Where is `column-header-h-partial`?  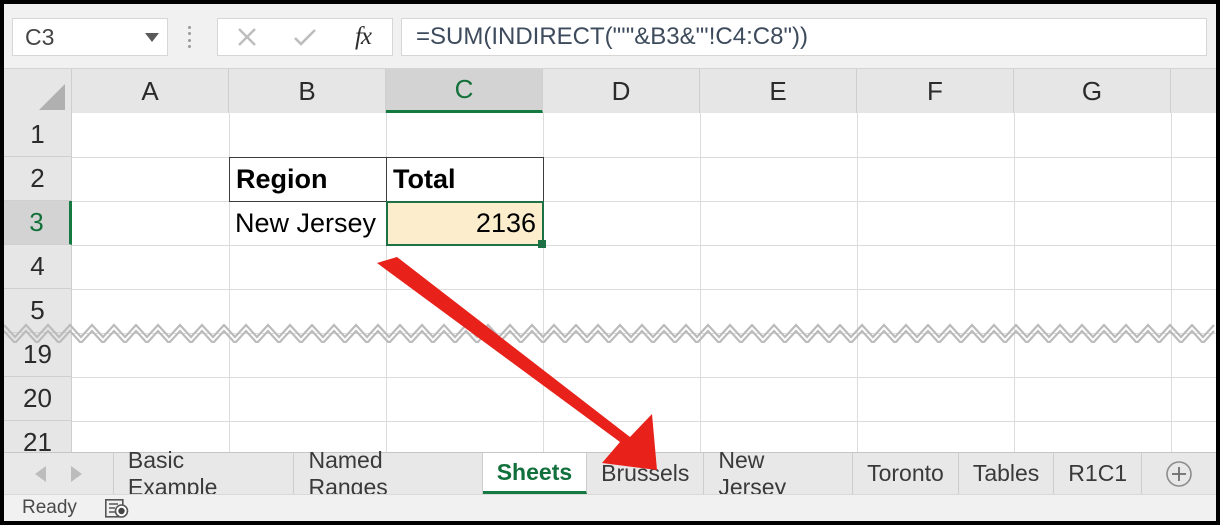
column-header-h-partial is located at coordinates (1193, 91).